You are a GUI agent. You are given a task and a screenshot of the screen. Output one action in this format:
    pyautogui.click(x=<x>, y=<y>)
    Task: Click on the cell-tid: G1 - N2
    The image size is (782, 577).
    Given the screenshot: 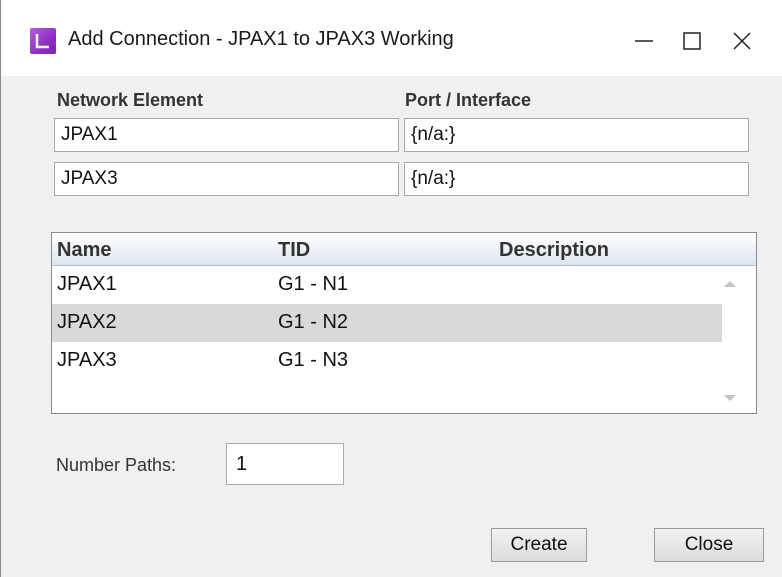 What is the action you would take?
    pyautogui.click(x=313, y=322)
    